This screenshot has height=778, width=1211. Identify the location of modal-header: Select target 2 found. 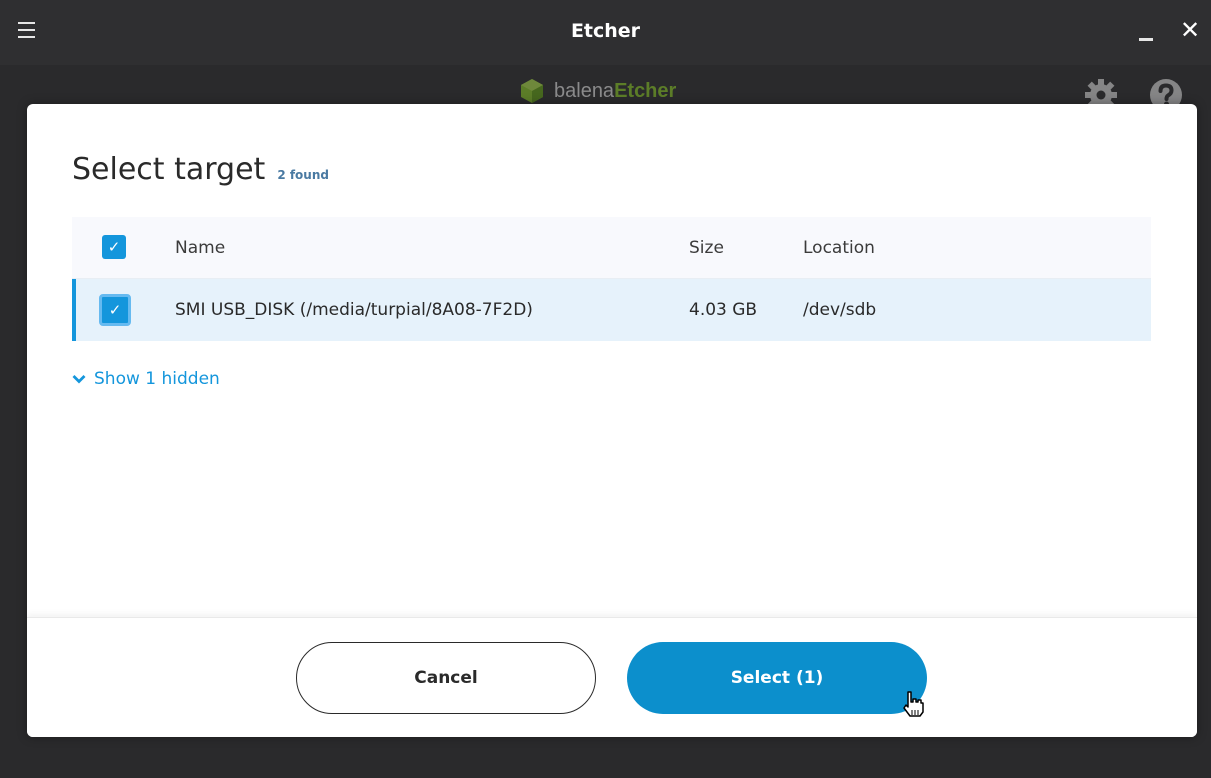
(200, 169).